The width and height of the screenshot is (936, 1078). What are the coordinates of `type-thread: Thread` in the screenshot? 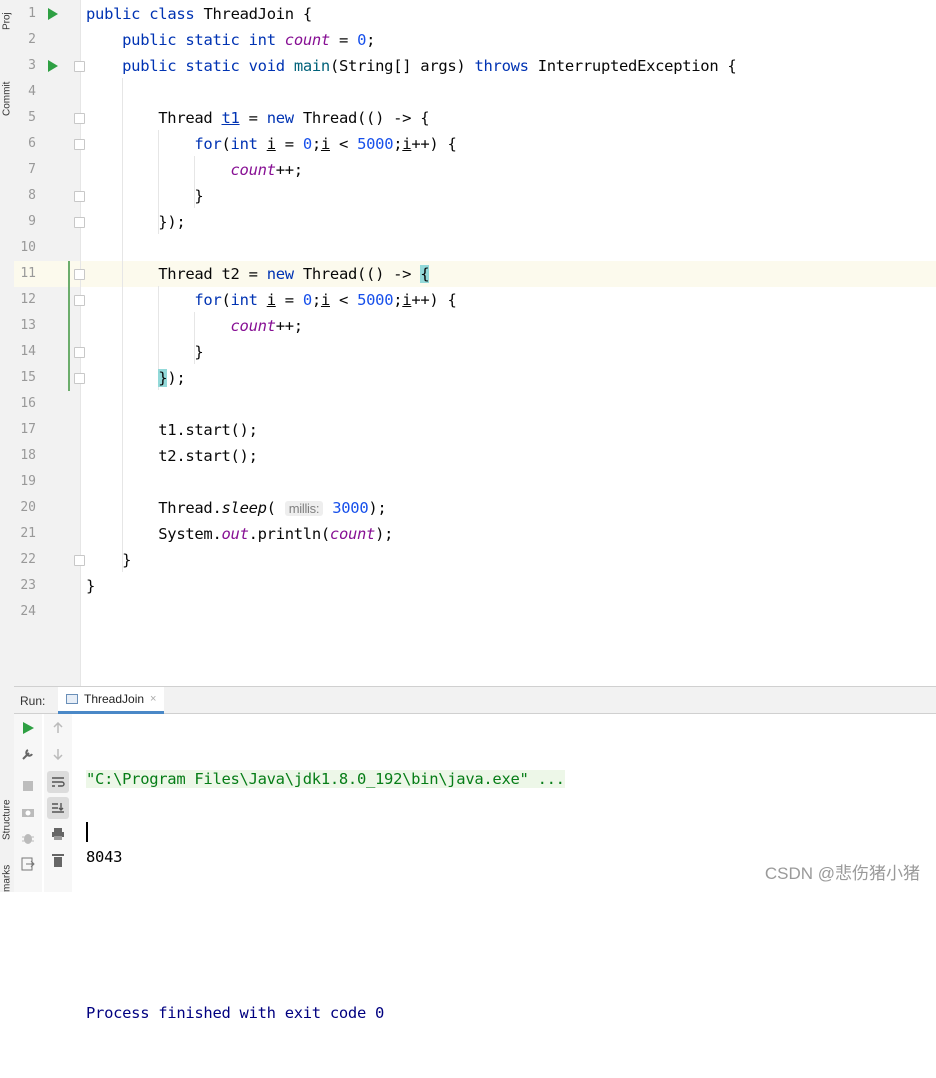 It's located at (190, 118).